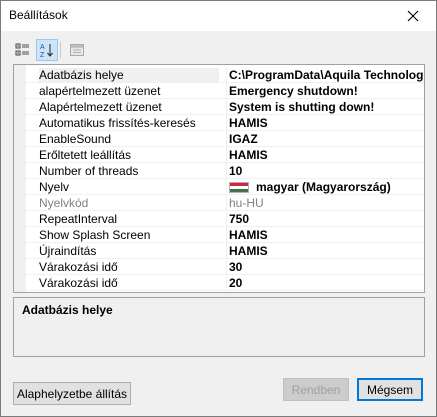 This screenshot has height=417, width=437. Describe the element at coordinates (326, 139) in the screenshot. I see `property-value: IGAZ` at that location.